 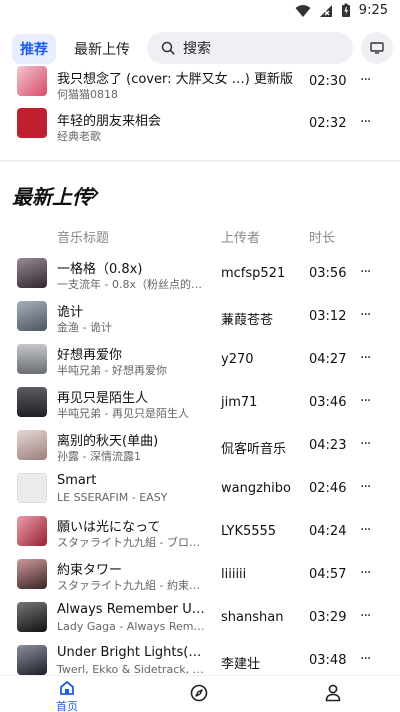 What do you see at coordinates (328, 574) in the screenshot?
I see `song-duration: 04:57` at bounding box center [328, 574].